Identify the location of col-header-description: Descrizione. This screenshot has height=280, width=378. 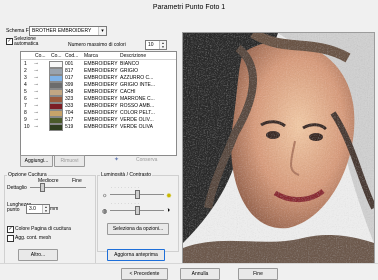
(133, 56).